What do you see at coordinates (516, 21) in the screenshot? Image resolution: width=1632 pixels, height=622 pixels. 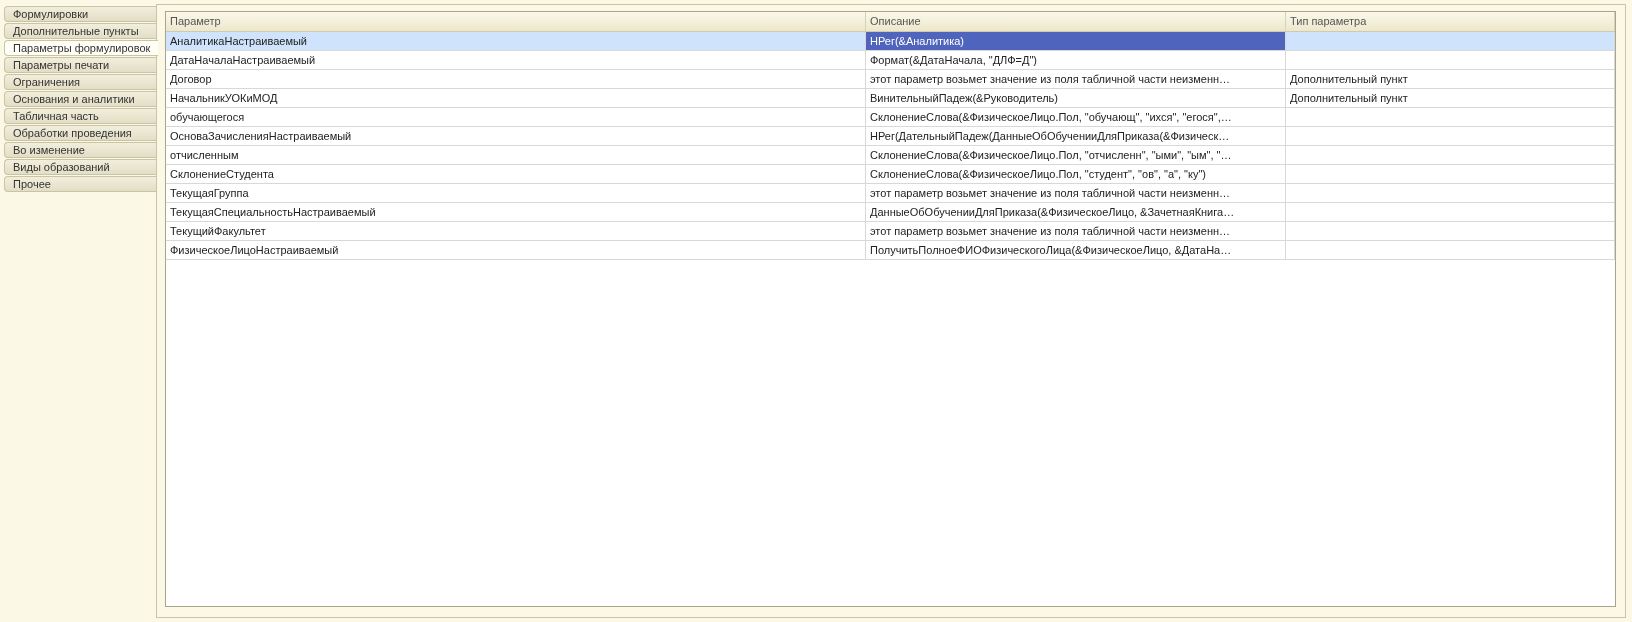 I see `column-header: Параметр` at bounding box center [516, 21].